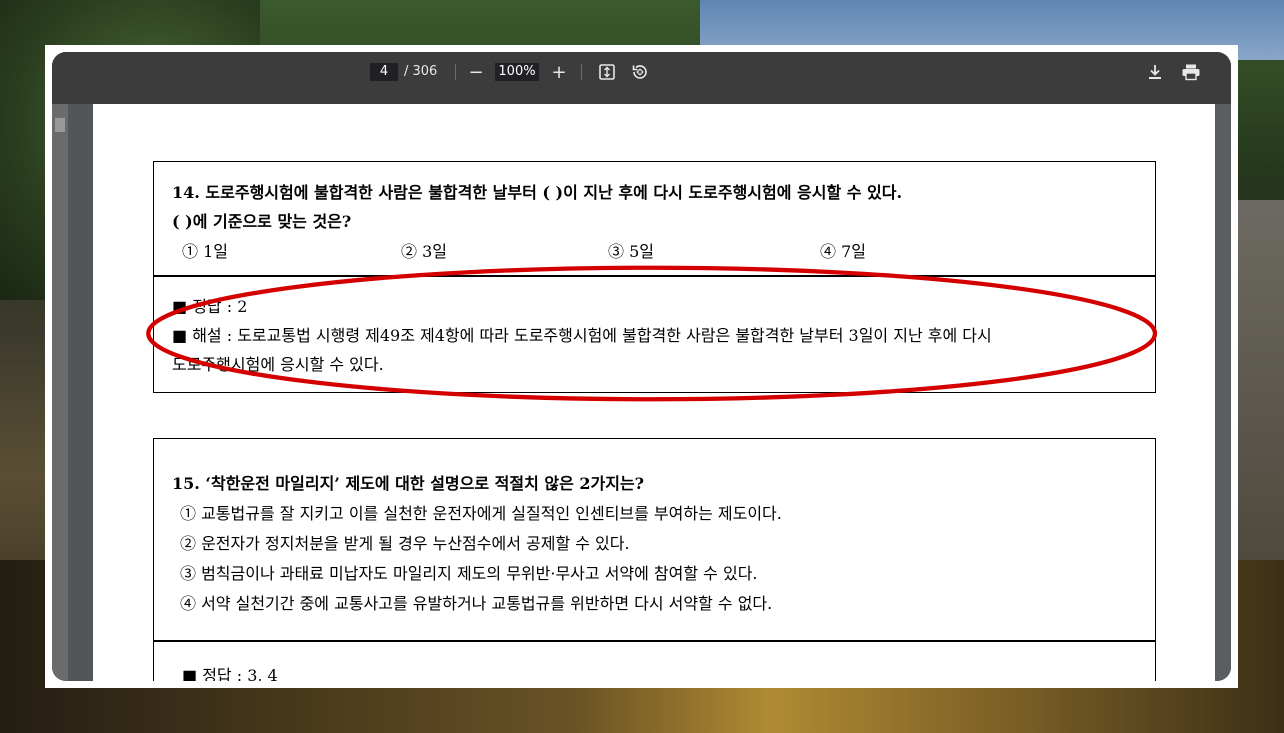 This screenshot has width=1284, height=733. What do you see at coordinates (1261, 380) in the screenshot?
I see `background-road-right` at bounding box center [1261, 380].